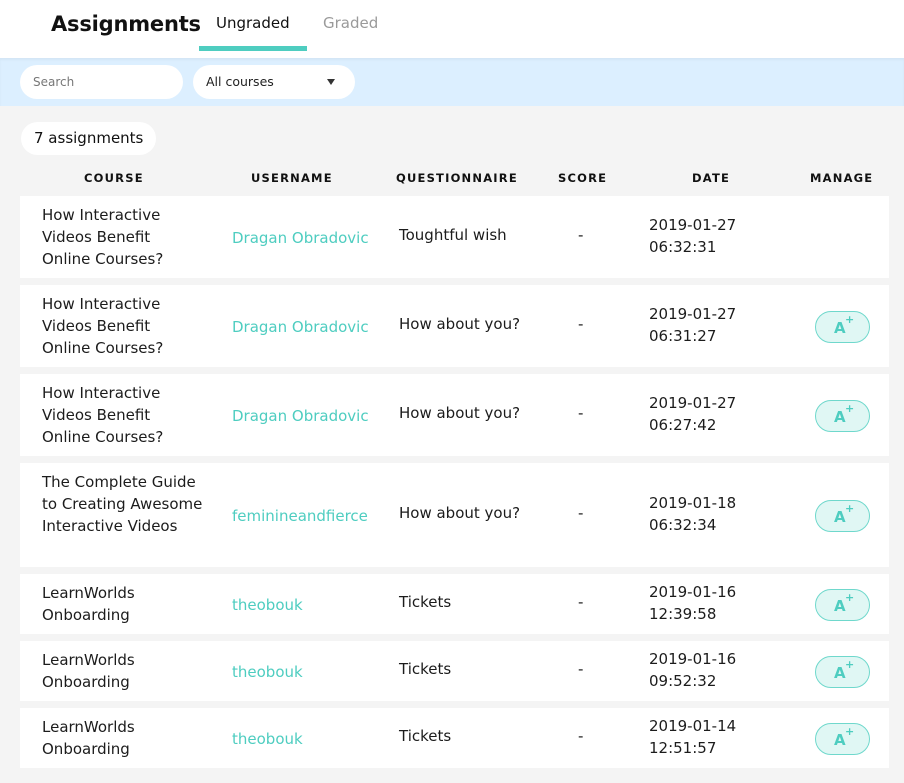 This screenshot has width=904, height=783. What do you see at coordinates (89, 138) in the screenshot?
I see `assignment-count-badge: 7 assignments` at bounding box center [89, 138].